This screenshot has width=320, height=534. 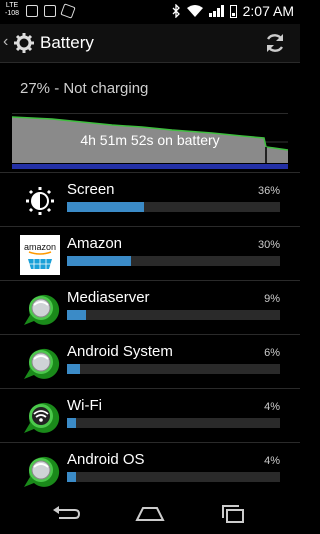 I want to click on navigation-bar, so click(x=150, y=514).